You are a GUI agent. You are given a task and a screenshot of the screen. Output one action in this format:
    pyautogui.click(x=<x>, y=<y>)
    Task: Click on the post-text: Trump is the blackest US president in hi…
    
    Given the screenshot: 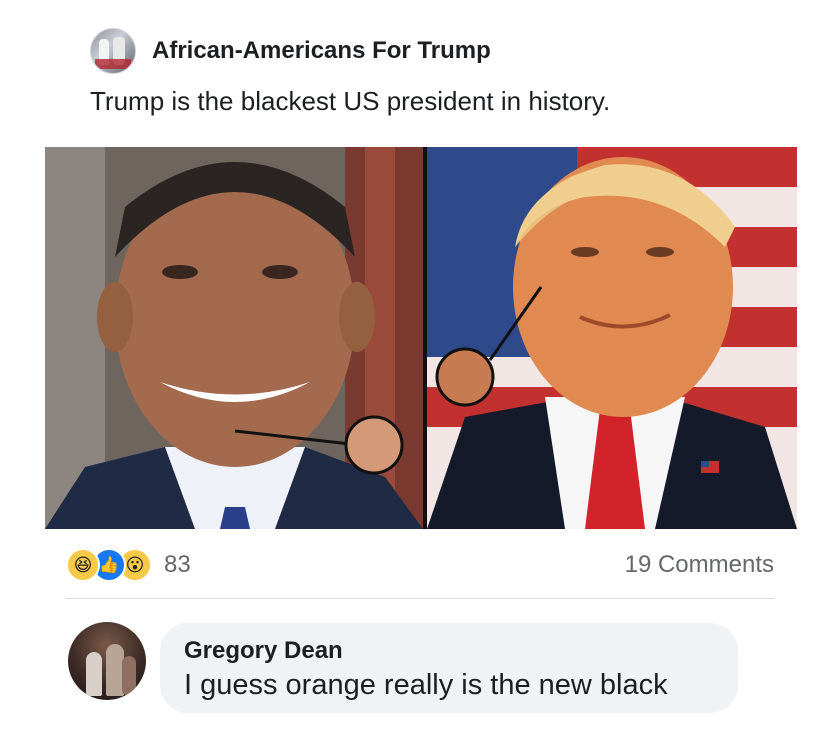 What is the action you would take?
    pyautogui.click(x=350, y=101)
    